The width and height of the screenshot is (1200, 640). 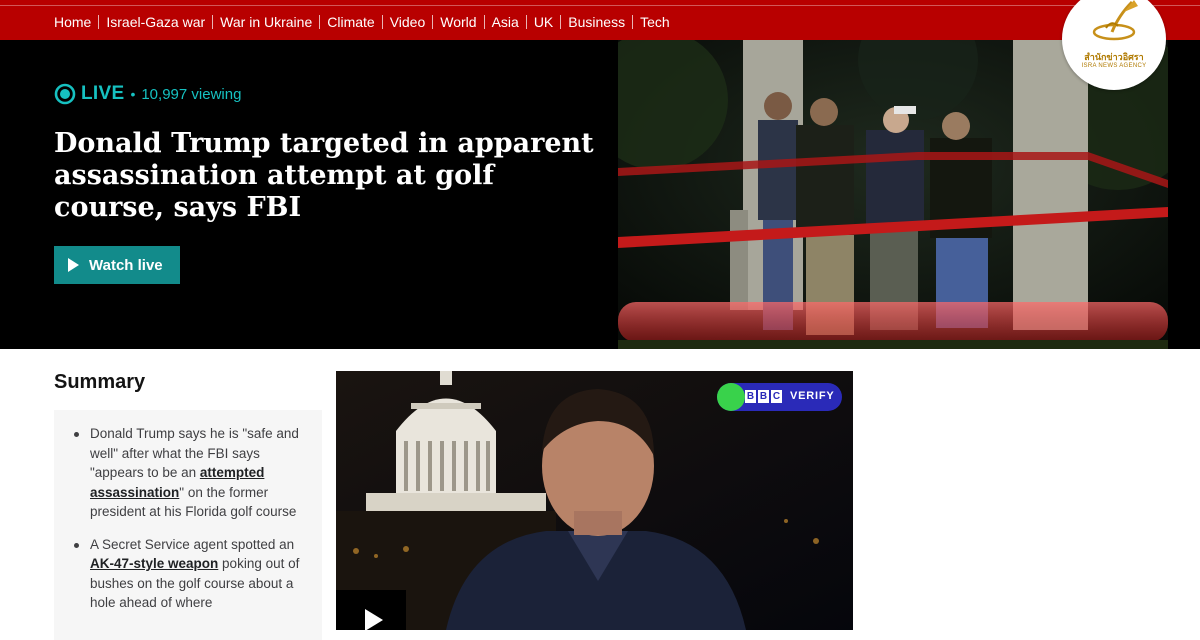 I want to click on nav-divider-line, so click(x=600, y=5).